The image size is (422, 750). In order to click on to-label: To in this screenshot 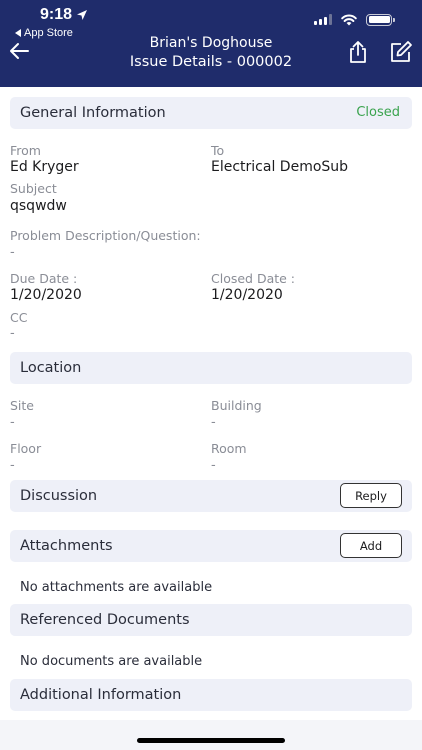, I will do `click(218, 150)`.